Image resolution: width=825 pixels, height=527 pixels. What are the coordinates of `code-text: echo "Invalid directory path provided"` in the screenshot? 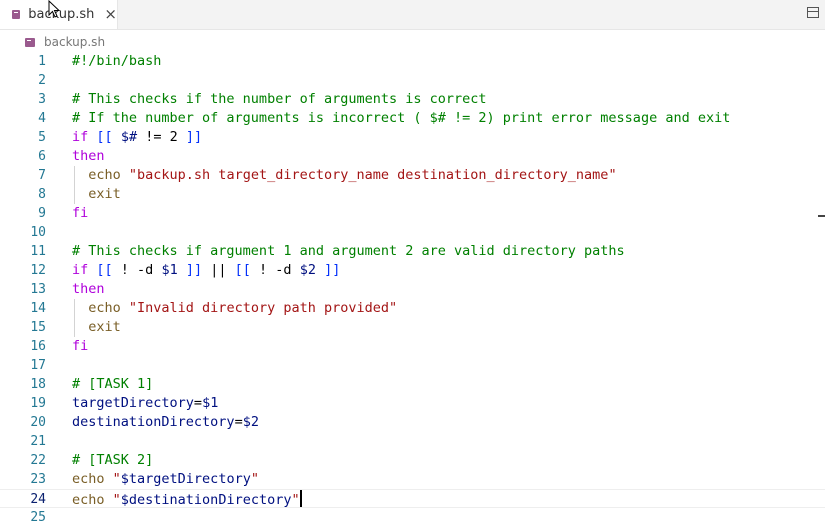 It's located at (234, 308).